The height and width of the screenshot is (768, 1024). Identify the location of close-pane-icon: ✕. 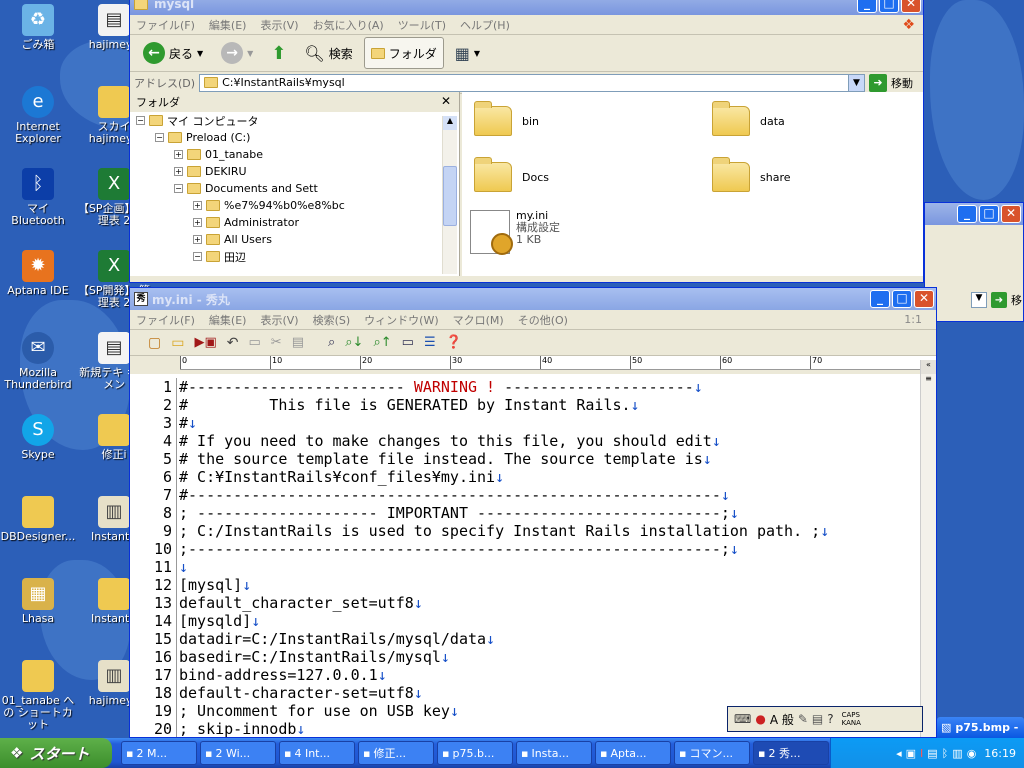
(446, 101).